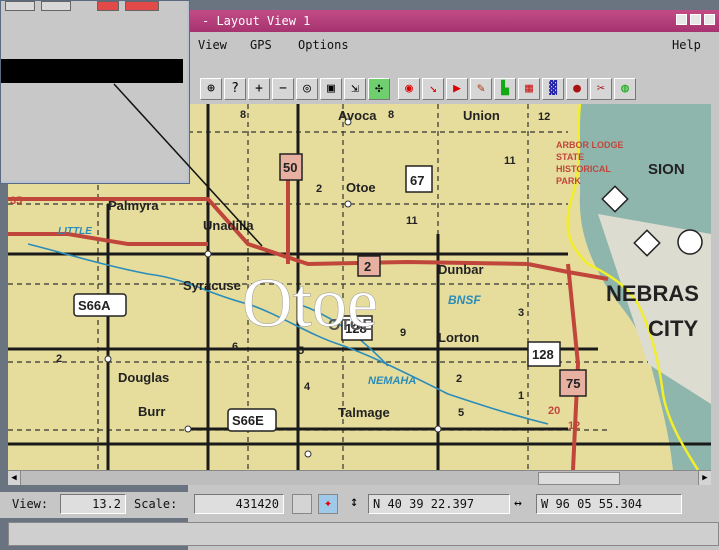  I want to click on leader-line-layer, so click(188, 165).